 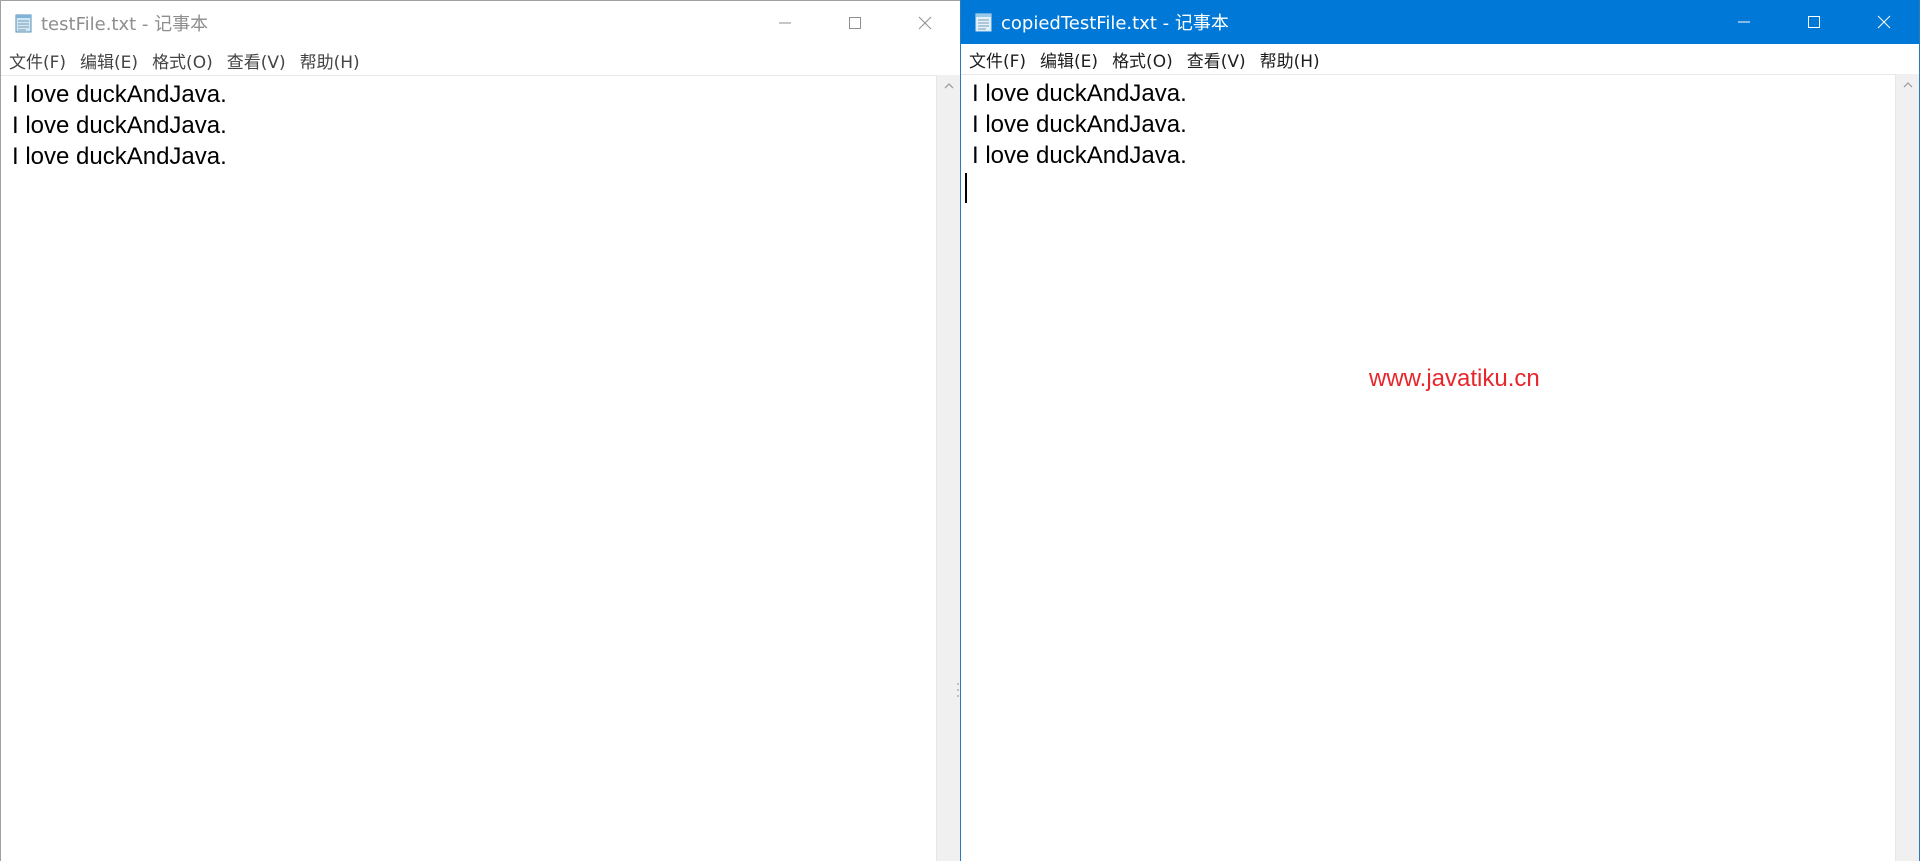 I want to click on window-title: copiedTestFile.txt - 记事本, so click(x=1115, y=23).